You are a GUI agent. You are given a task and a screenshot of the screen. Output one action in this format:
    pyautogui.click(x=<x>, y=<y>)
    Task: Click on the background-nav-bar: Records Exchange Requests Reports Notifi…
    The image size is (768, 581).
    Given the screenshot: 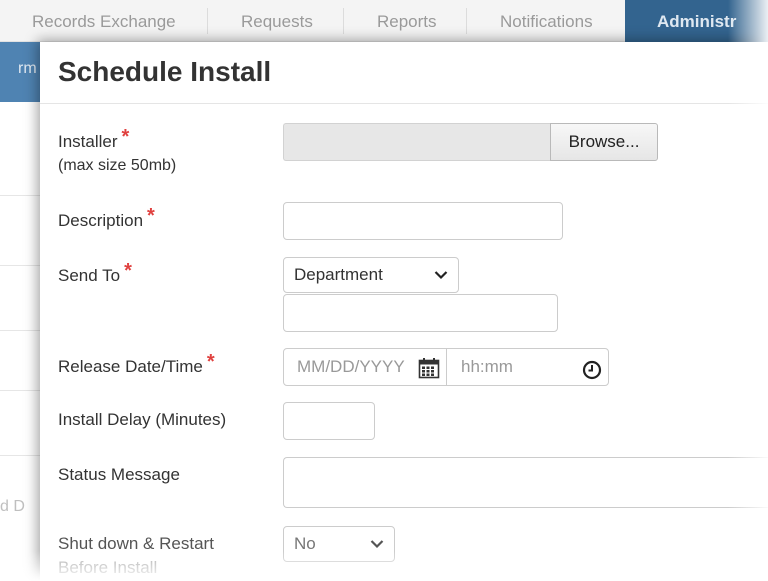 What is the action you would take?
    pyautogui.click(x=384, y=21)
    